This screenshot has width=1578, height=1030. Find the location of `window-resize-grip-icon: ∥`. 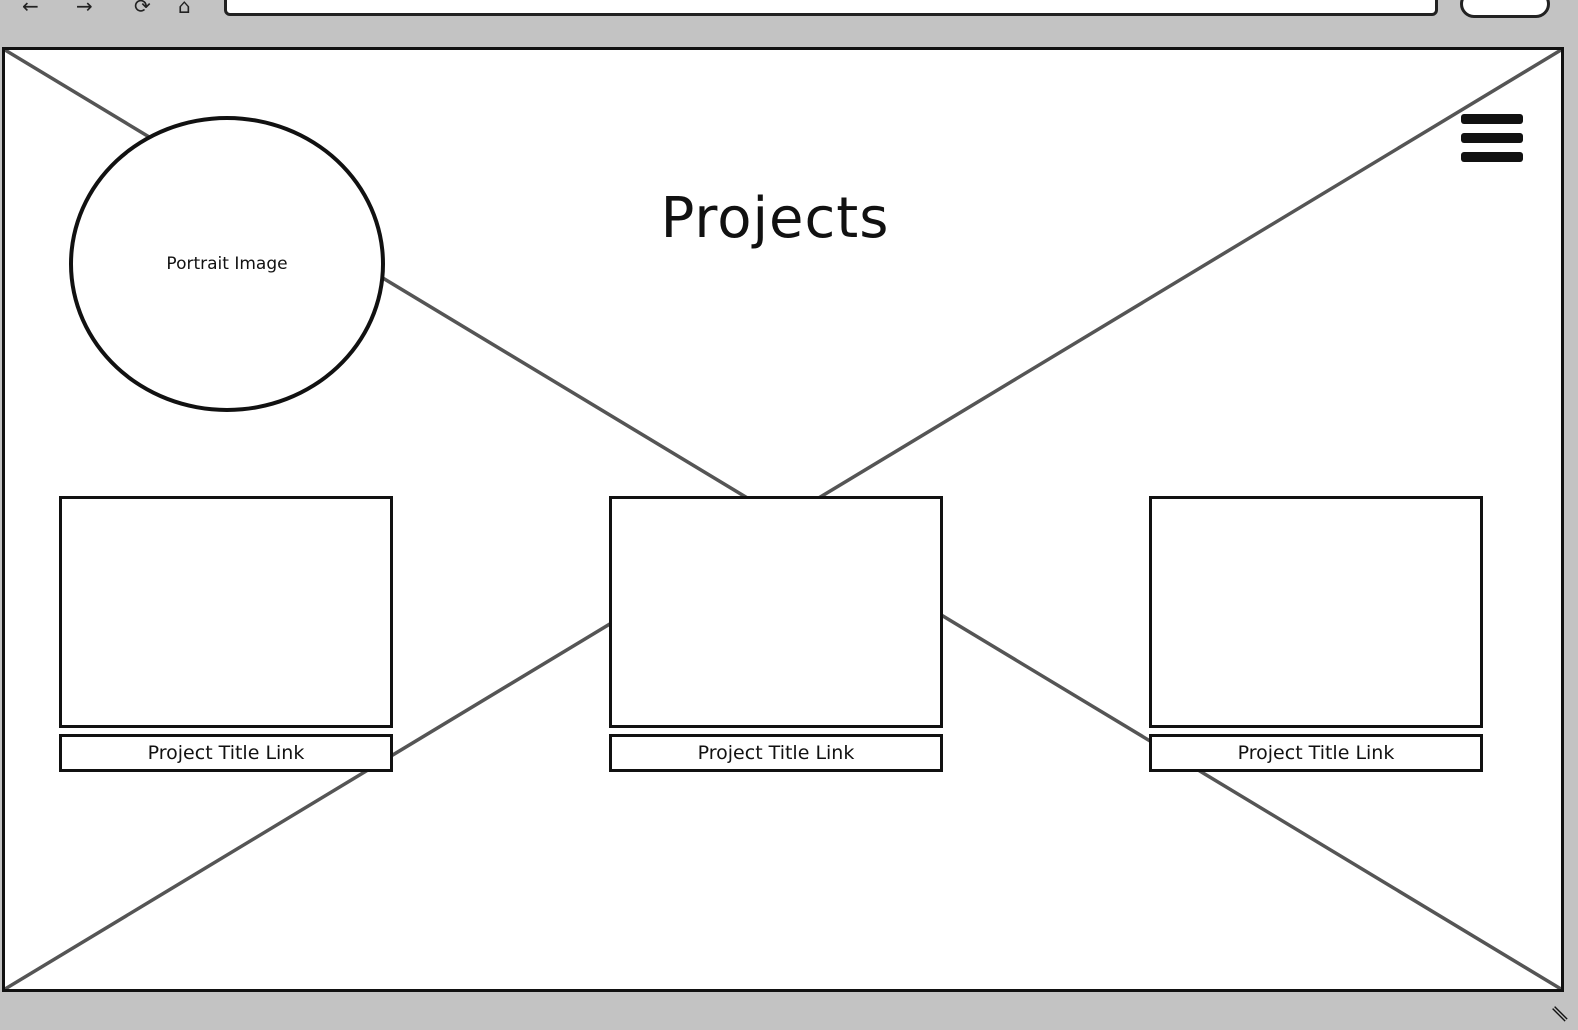

window-resize-grip-icon: ∥ is located at coordinates (1559, 1013).